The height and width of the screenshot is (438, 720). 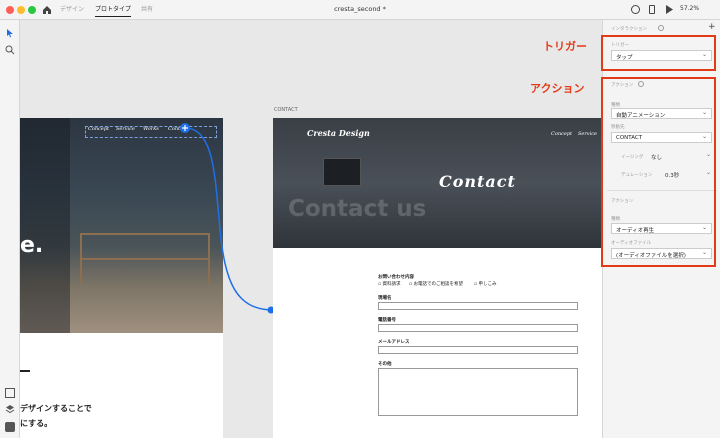 What do you see at coordinates (47, 9) in the screenshot?
I see `home-icon` at bounding box center [47, 9].